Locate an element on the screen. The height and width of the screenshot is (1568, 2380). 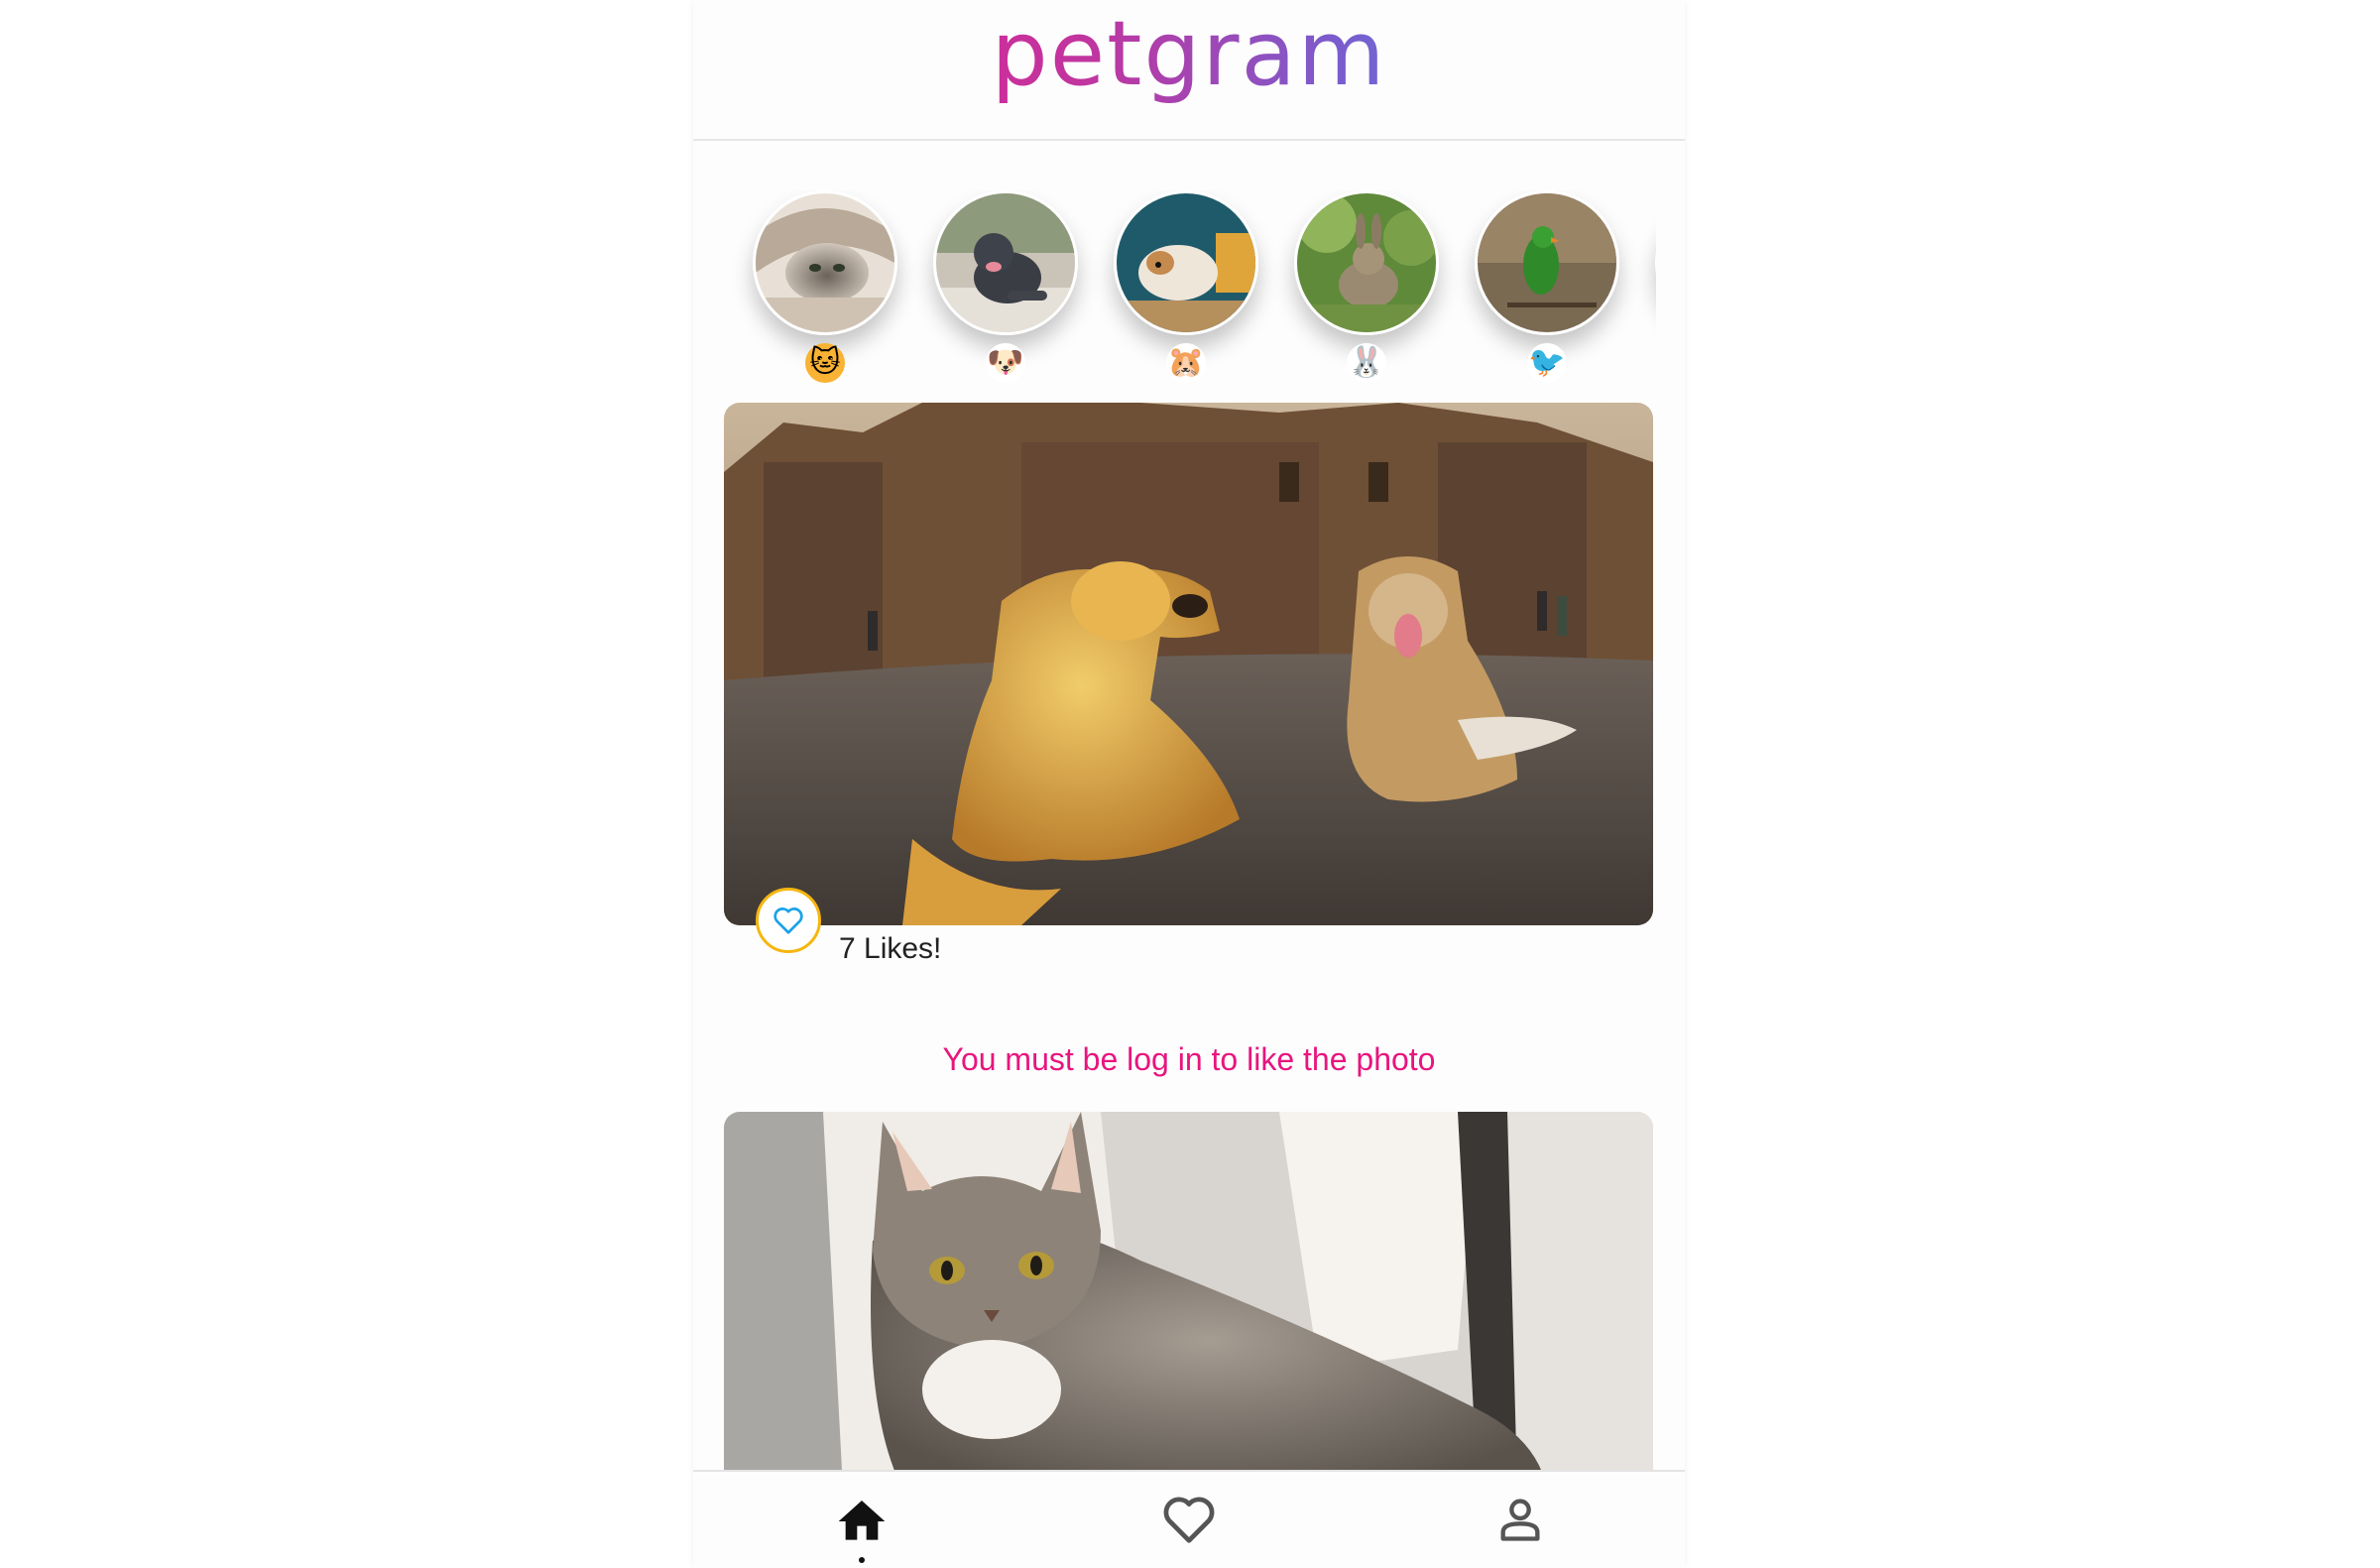
post-photo-dogs is located at coordinates (1188, 664).